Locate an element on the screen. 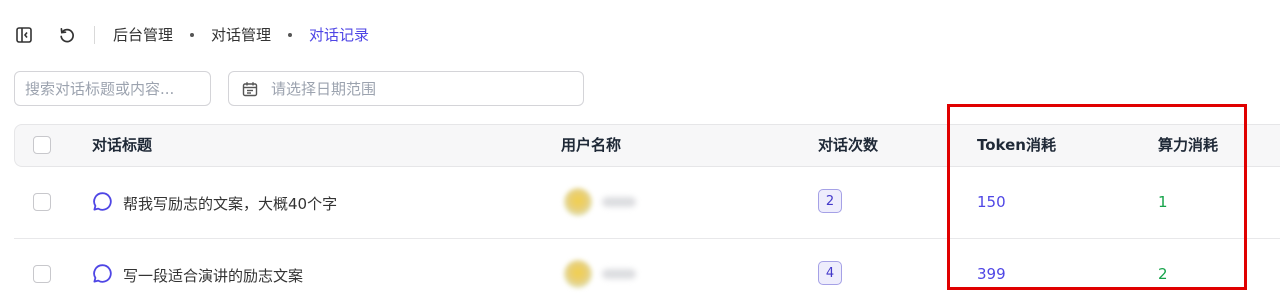 The width and height of the screenshot is (1280, 304). column-header-token: Token消耗 is located at coordinates (1016, 145).